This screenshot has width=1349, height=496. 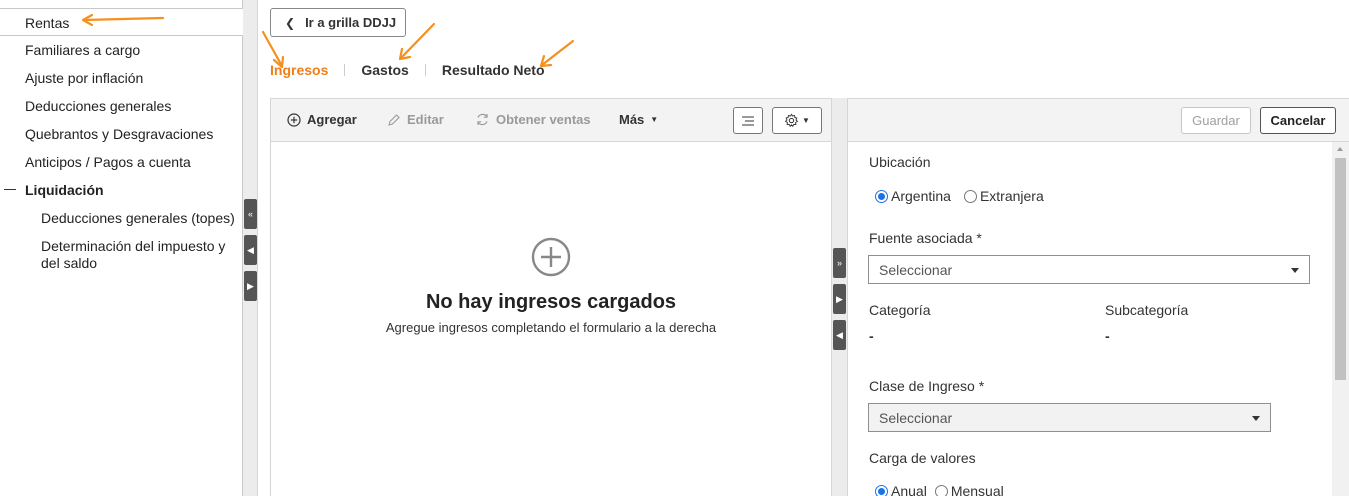 I want to click on ubicacion-radio-group: Argentina Extranjera, so click(x=959, y=196).